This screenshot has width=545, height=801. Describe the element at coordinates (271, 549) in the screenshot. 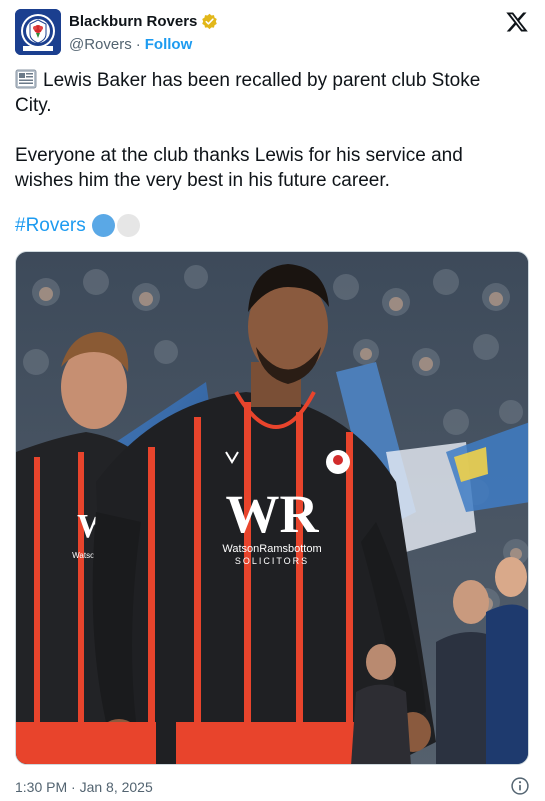

I see `shirt-sponsor-name: WatsonRamsbottom` at that location.